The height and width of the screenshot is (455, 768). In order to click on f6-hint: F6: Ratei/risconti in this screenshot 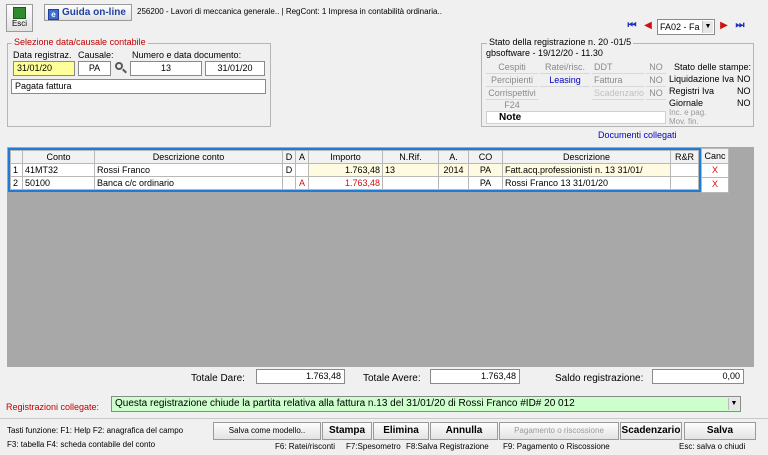, I will do `click(305, 446)`.